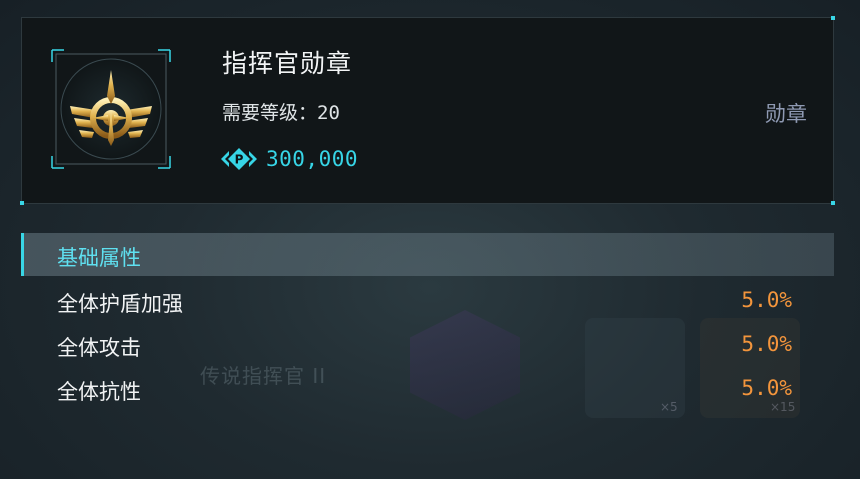 The width and height of the screenshot is (860, 479). I want to click on price-row: P 300,000, so click(289, 159).